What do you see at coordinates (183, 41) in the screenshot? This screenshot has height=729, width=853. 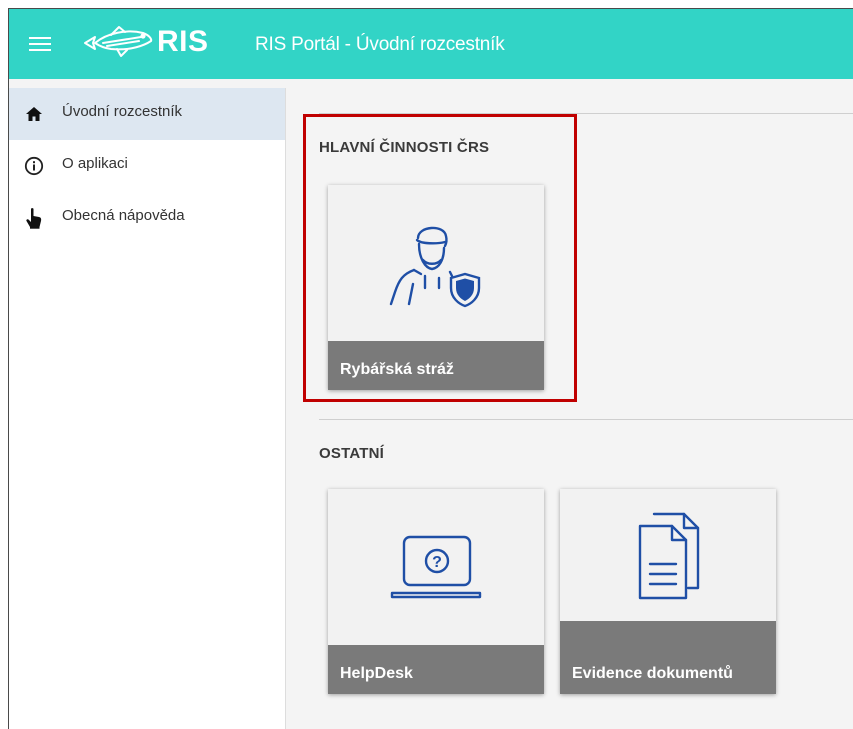 I see `logo-text: RIS` at bounding box center [183, 41].